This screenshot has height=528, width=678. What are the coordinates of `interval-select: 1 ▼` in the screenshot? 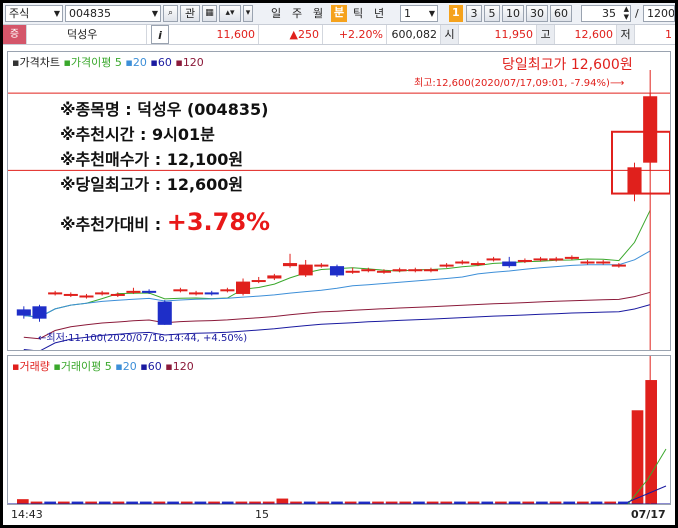 It's located at (419, 13).